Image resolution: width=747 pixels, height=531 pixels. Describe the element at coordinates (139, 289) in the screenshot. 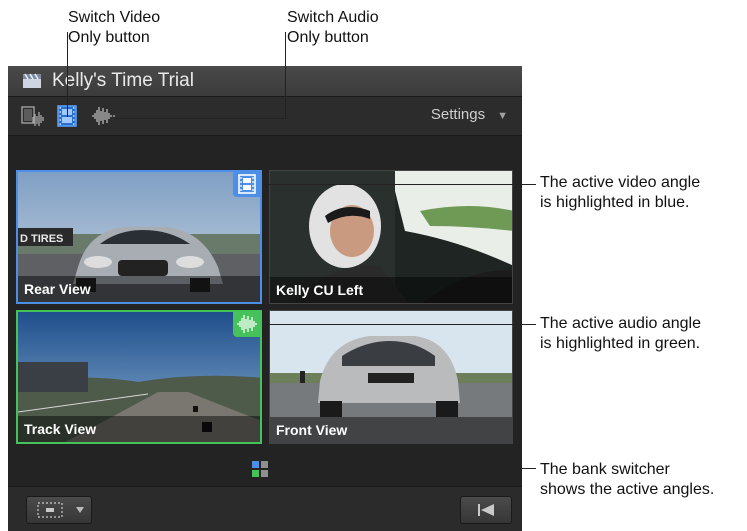

I see `angle-label: Rear View` at that location.